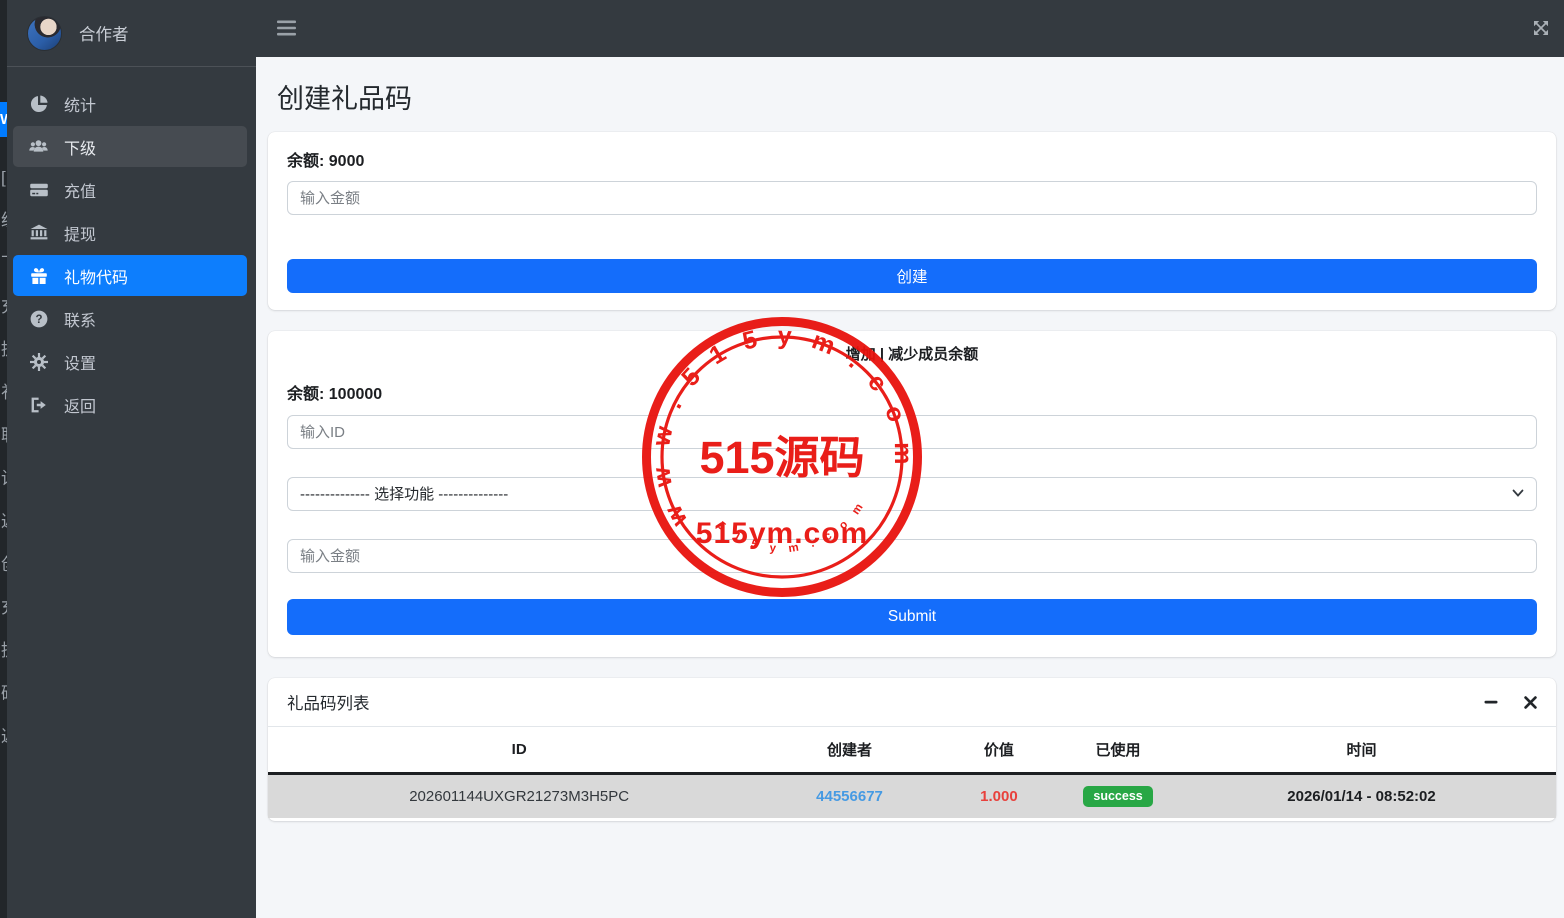 This screenshot has width=1564, height=918. Describe the element at coordinates (3, 459) in the screenshot. I see `background-edge-strip: W [ 统 下 充 提 礼 联 设 返 创 充 提 码 返` at that location.